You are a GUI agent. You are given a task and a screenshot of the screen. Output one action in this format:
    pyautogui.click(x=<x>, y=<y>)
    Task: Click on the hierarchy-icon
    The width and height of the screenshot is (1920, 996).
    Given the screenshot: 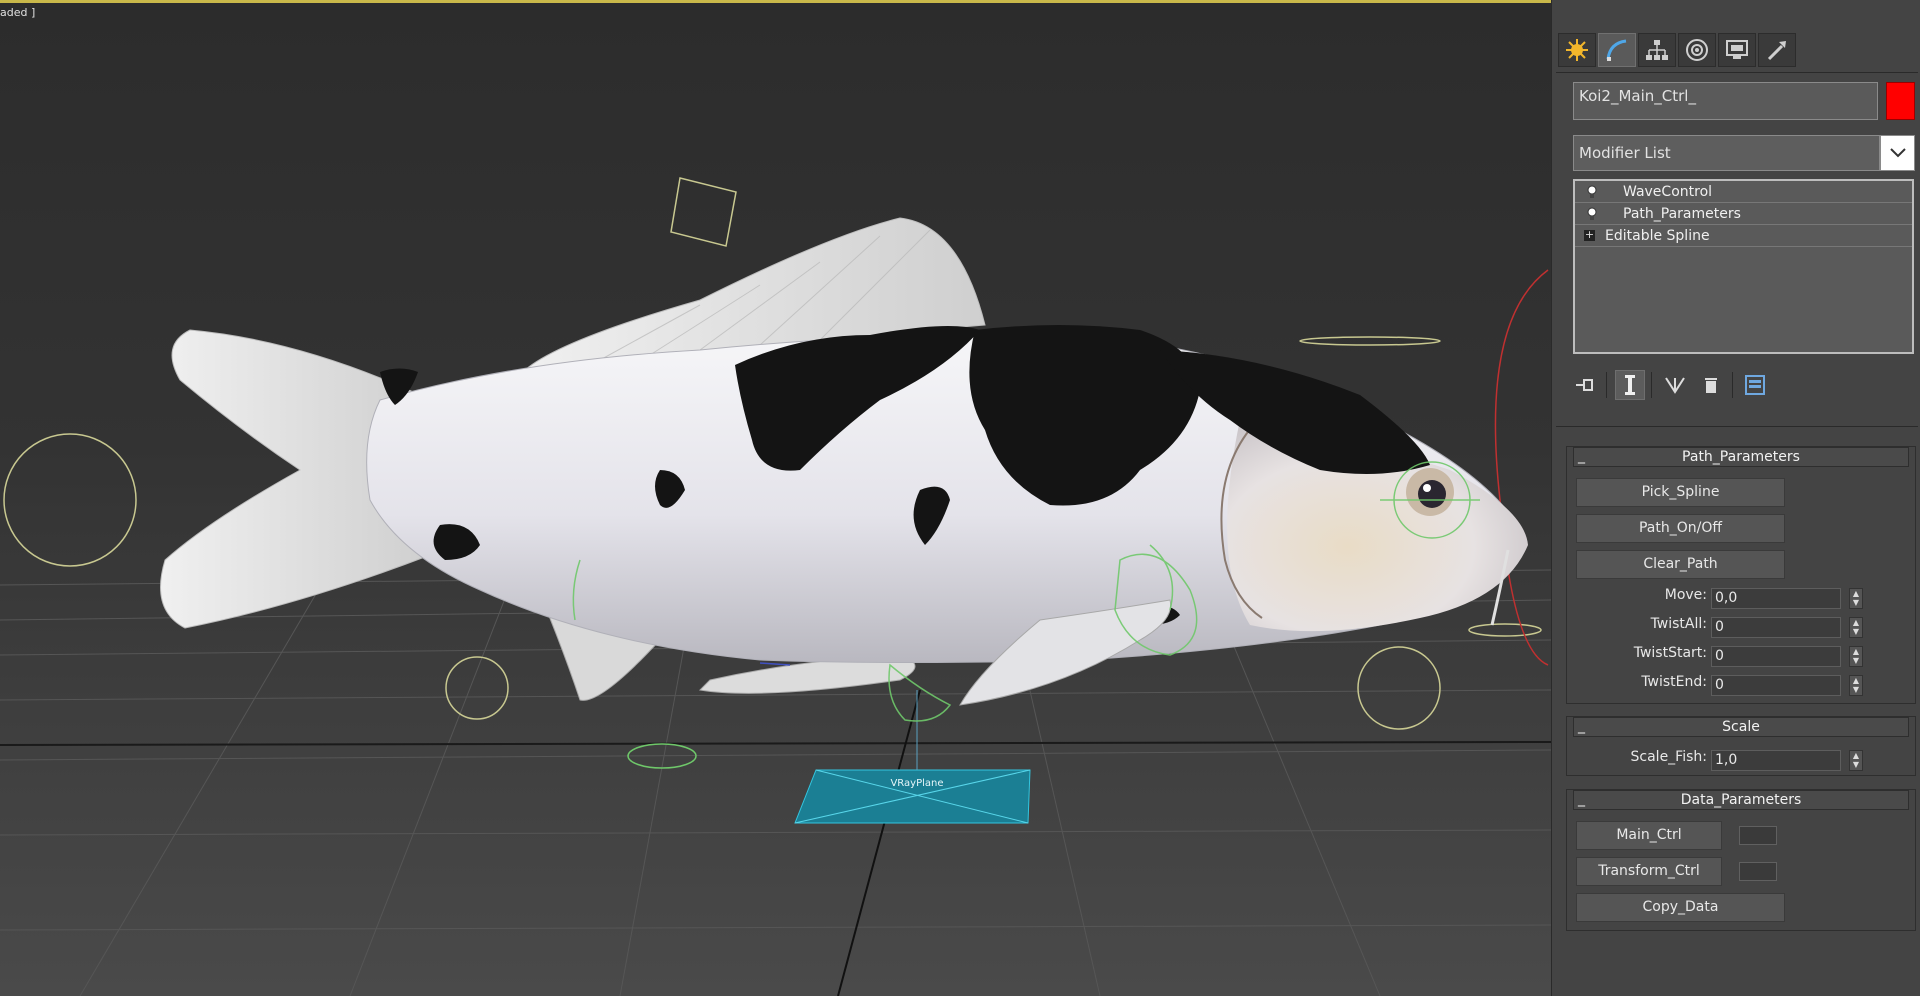 What is the action you would take?
    pyautogui.click(x=1657, y=50)
    